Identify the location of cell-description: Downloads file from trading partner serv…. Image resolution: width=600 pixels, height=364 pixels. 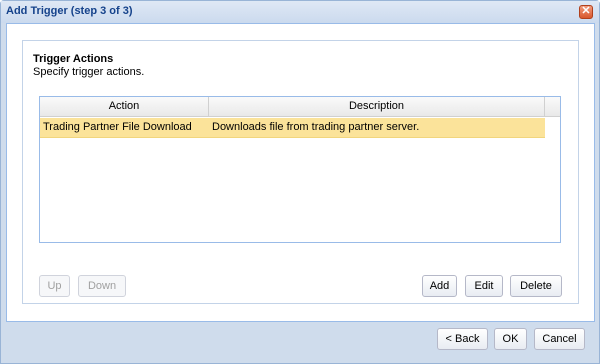
(316, 127).